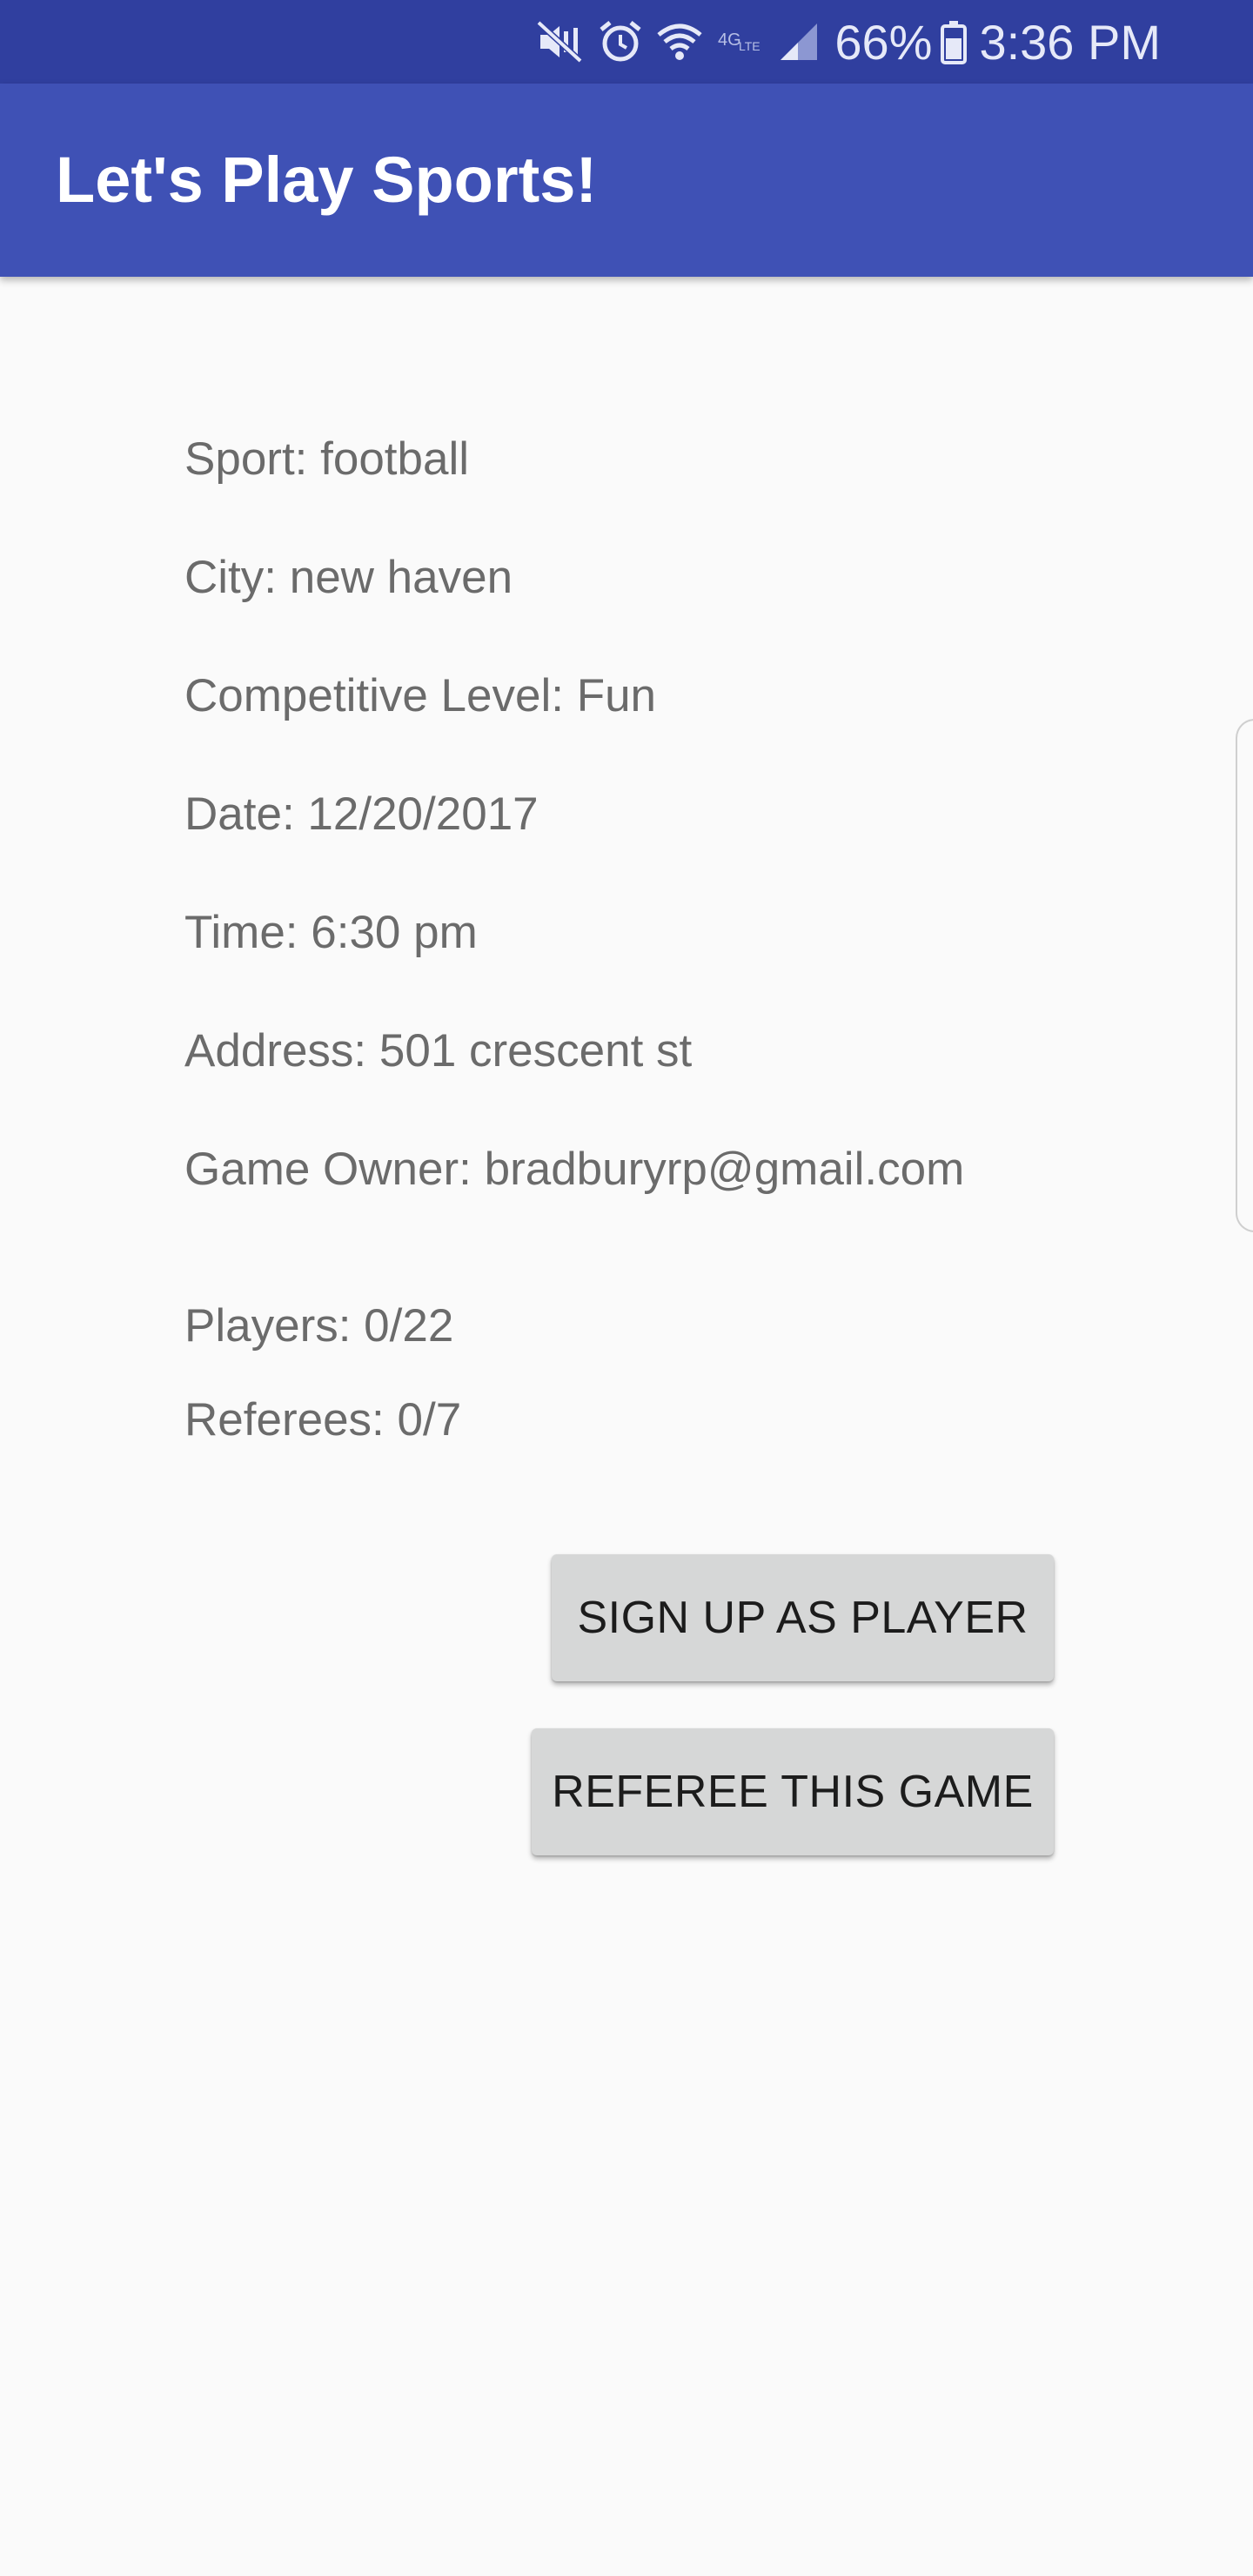 This screenshot has width=1253, height=2576. What do you see at coordinates (803, 1617) in the screenshot?
I see `sign-up-as-player-button: SIGN UP AS PLAYER` at bounding box center [803, 1617].